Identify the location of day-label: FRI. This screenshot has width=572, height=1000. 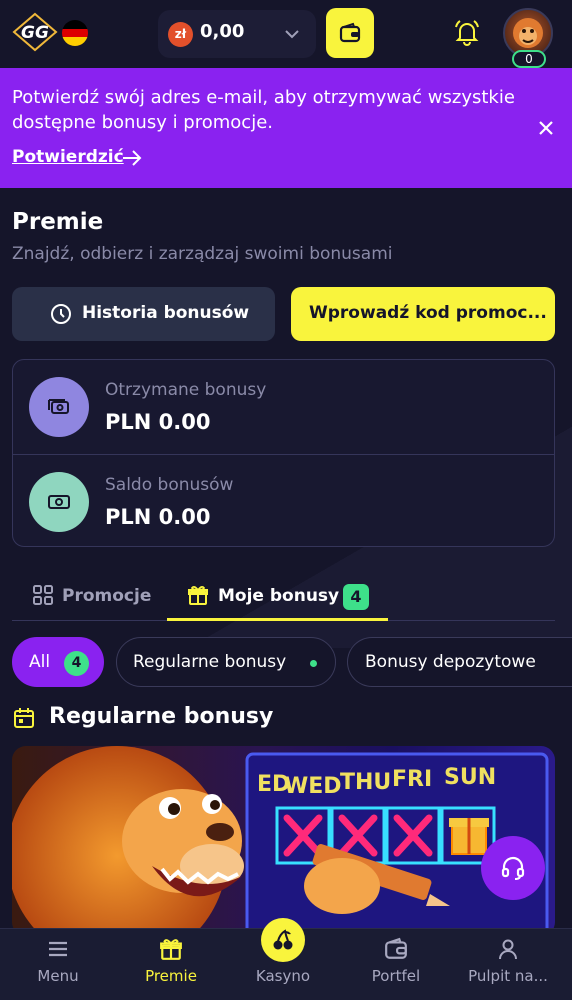
(412, 779).